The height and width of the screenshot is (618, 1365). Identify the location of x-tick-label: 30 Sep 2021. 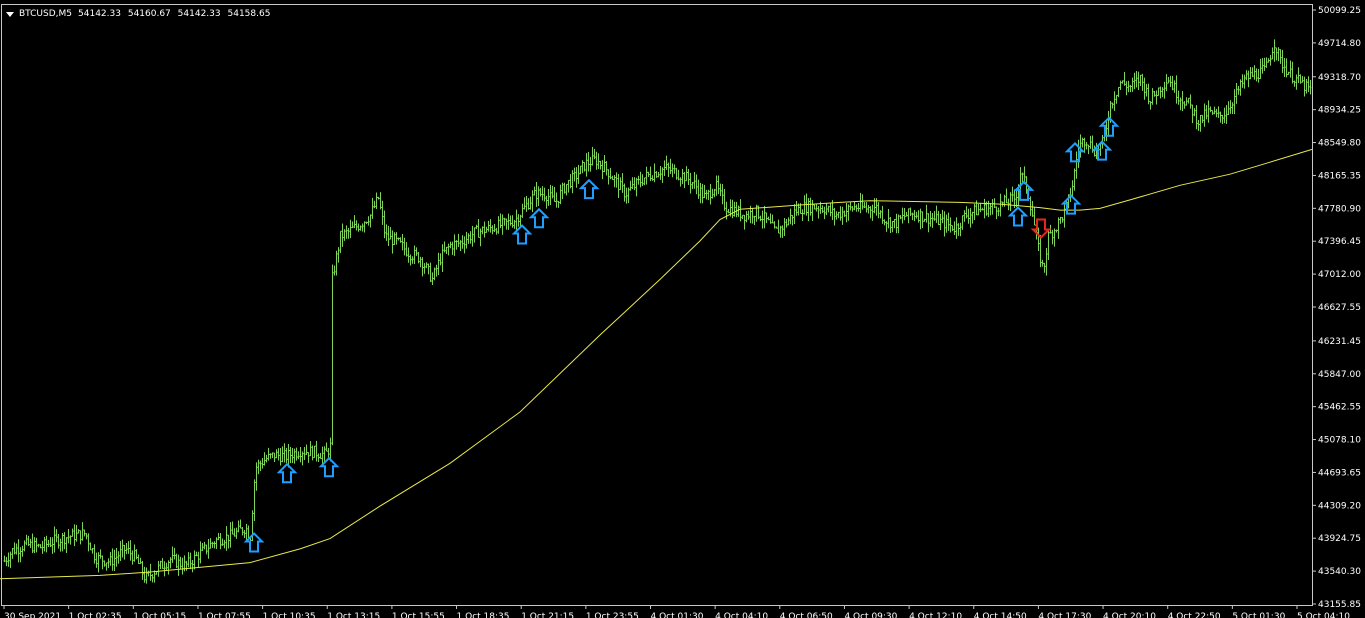
(32, 615).